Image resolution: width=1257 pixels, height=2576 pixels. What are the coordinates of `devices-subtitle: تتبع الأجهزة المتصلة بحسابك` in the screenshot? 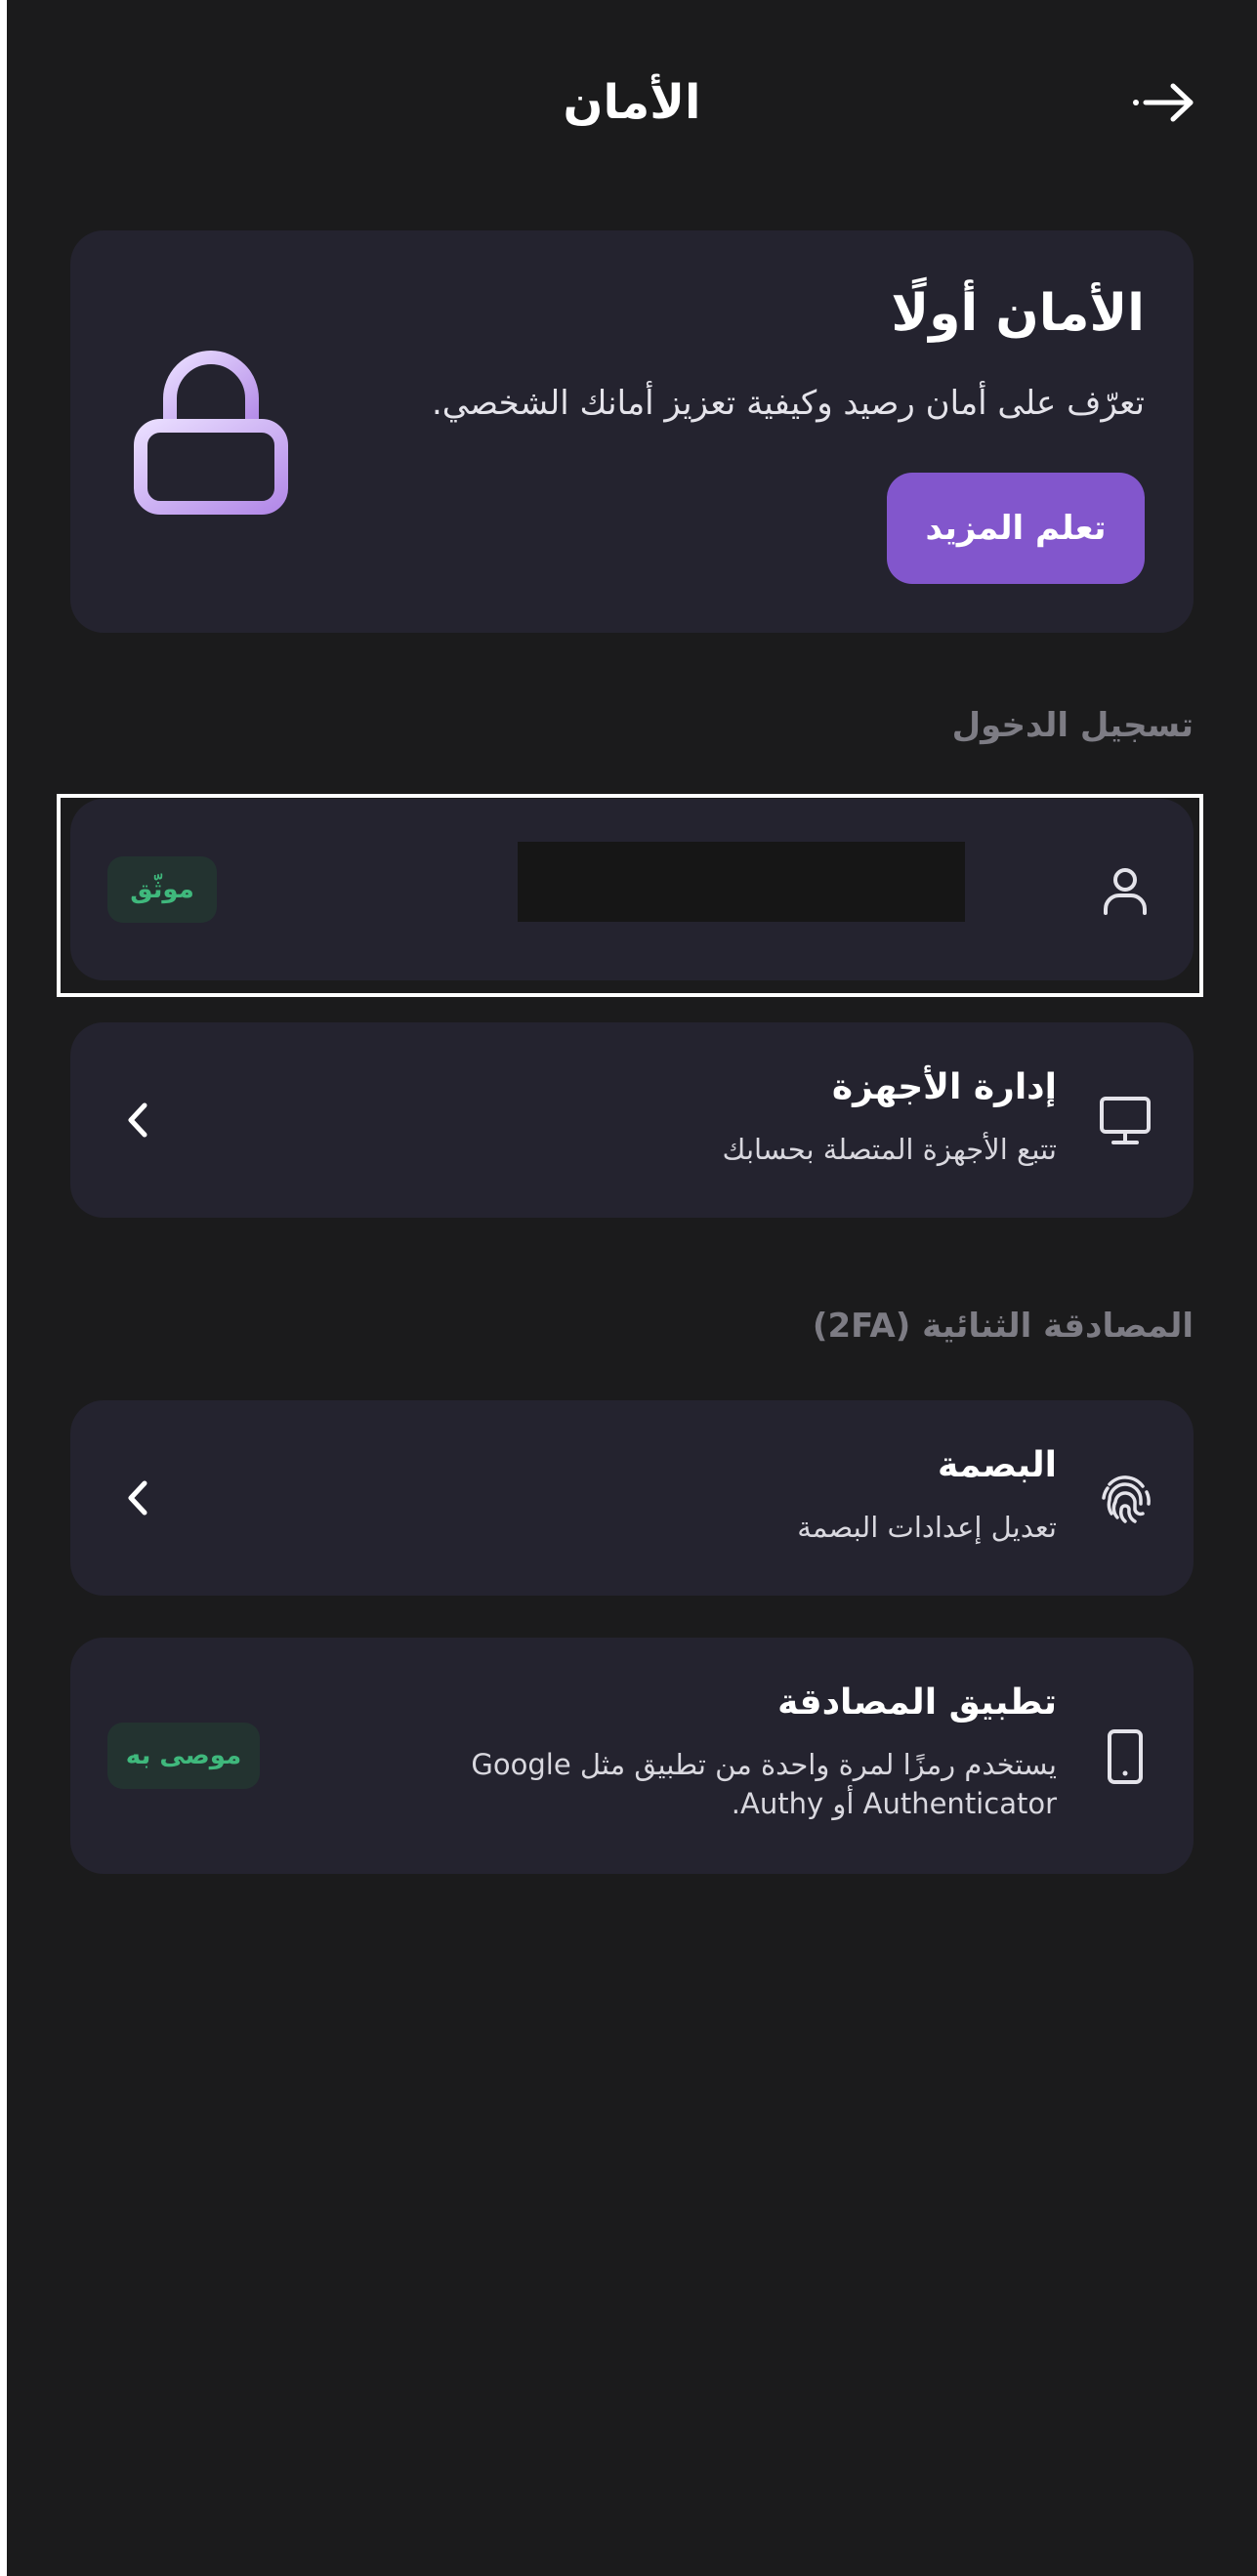 It's located at (889, 1150).